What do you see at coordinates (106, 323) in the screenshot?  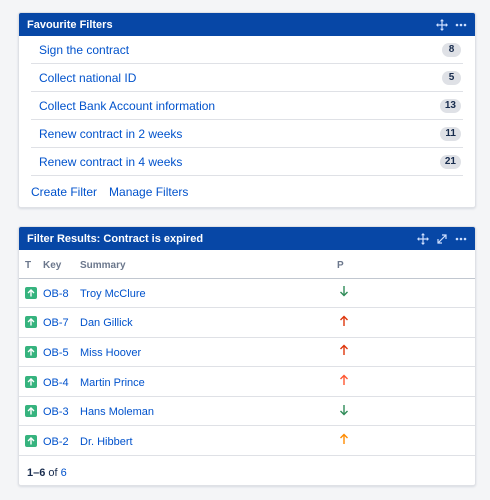 I see `issue-summary-link: Dan Gillick` at bounding box center [106, 323].